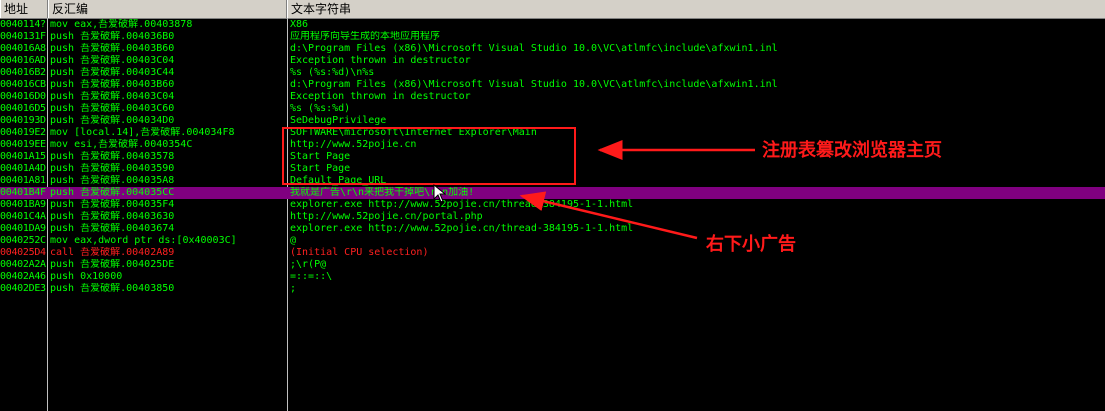 Image resolution: width=1105 pixels, height=411 pixels. Describe the element at coordinates (637, 190) in the screenshot. I see `annotation-arrows` at that location.